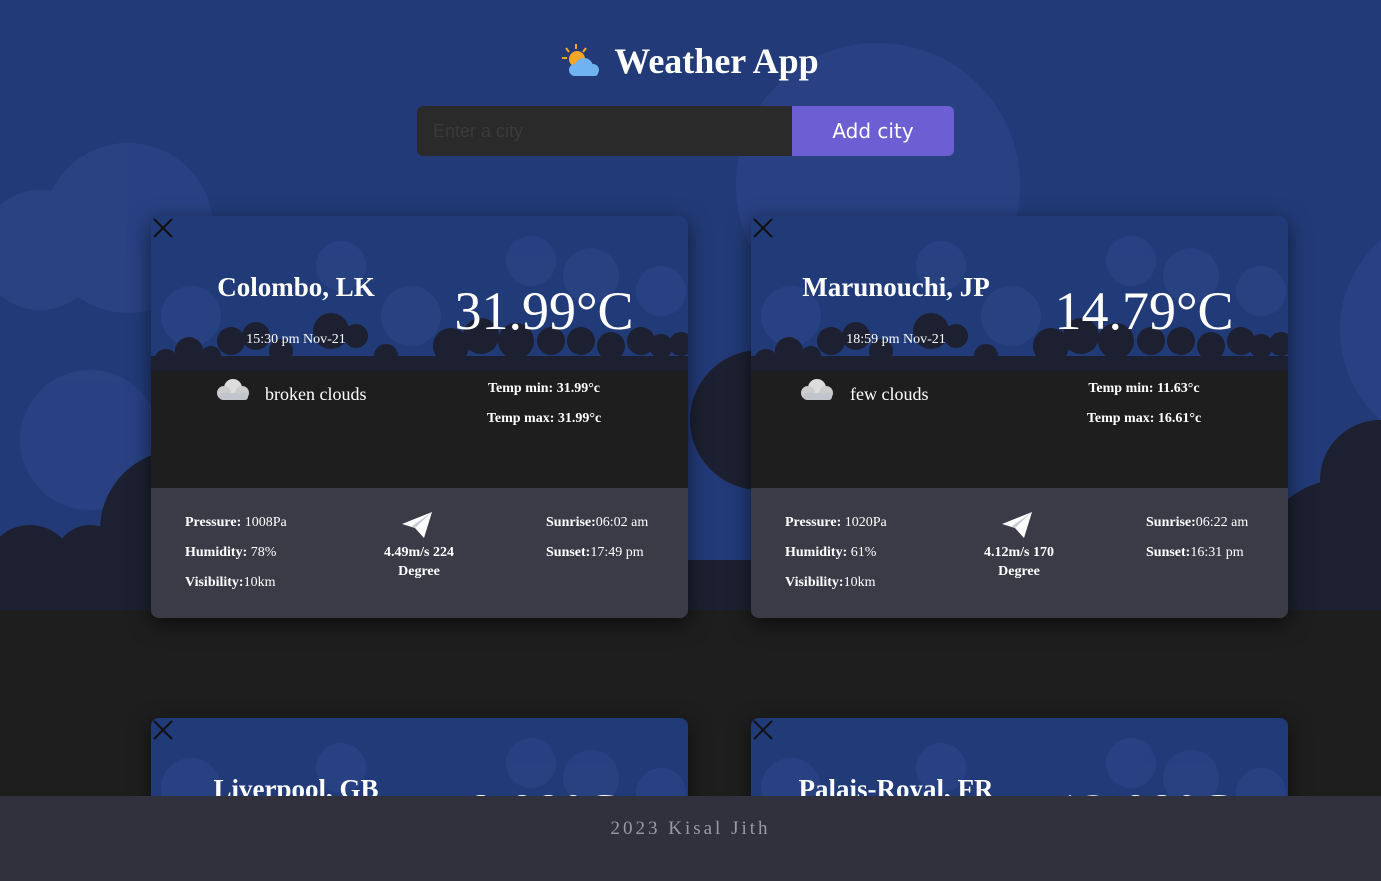 The width and height of the screenshot is (1381, 881). I want to click on temperature: 14.79°C, so click(1144, 311).